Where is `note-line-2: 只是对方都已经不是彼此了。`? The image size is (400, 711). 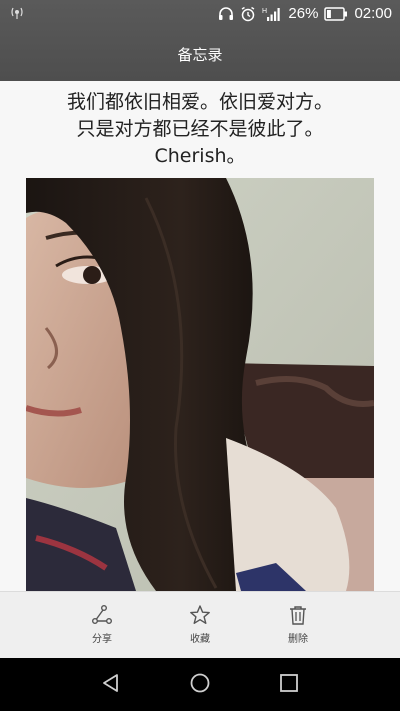 note-line-2: 只是对方都已经不是彼此了。 is located at coordinates (200, 129).